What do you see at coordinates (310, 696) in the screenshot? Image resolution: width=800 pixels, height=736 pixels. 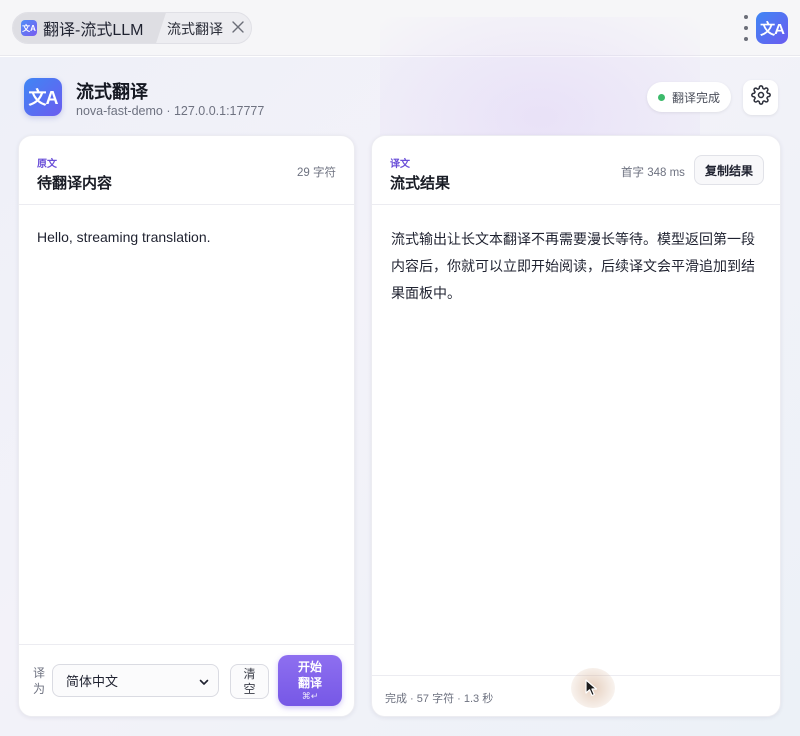 I see `start-shortcut-hint: ⌘↵` at bounding box center [310, 696].